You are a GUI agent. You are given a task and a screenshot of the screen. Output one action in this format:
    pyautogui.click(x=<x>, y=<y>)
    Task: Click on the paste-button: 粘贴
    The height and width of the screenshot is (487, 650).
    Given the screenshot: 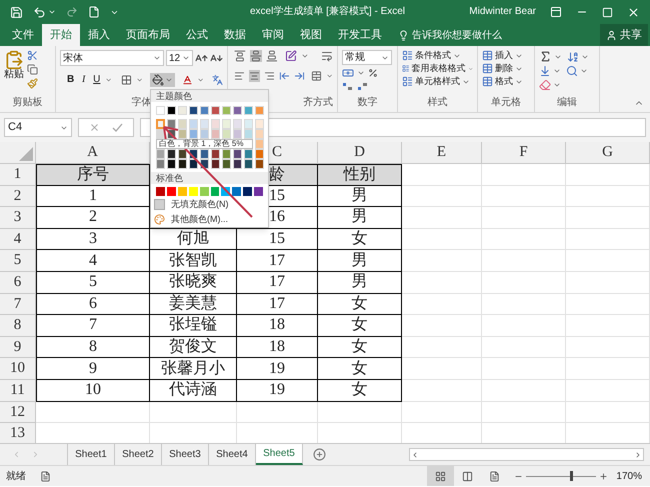 What is the action you would take?
    pyautogui.click(x=14, y=69)
    